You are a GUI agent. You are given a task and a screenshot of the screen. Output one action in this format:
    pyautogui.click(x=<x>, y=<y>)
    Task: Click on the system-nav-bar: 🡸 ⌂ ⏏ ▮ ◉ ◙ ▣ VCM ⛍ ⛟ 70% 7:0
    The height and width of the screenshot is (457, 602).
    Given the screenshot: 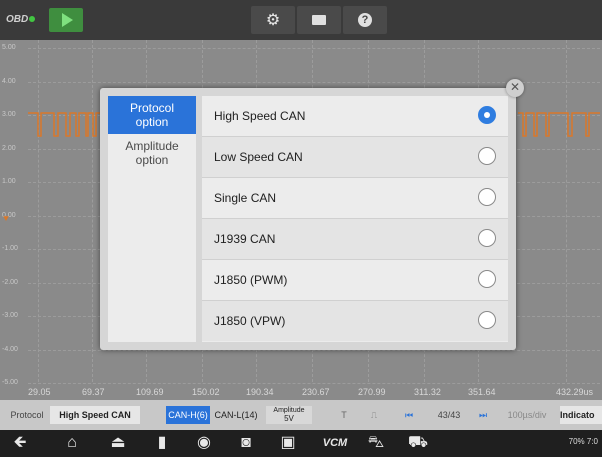 What is the action you would take?
    pyautogui.click(x=301, y=443)
    